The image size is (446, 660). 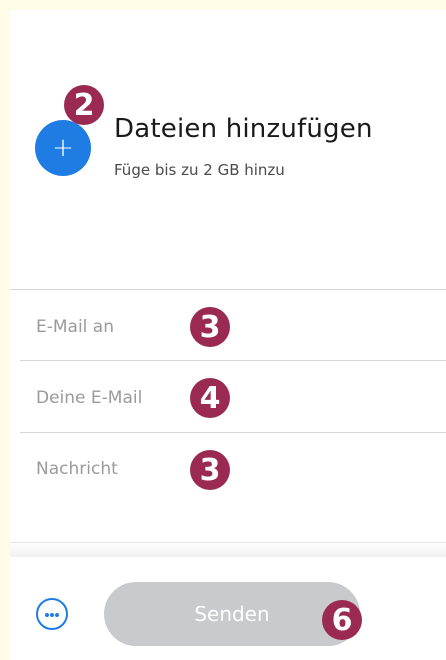 What do you see at coordinates (199, 170) in the screenshot?
I see `upload-subtitle: Füge bis zu 2 GB hinzu` at bounding box center [199, 170].